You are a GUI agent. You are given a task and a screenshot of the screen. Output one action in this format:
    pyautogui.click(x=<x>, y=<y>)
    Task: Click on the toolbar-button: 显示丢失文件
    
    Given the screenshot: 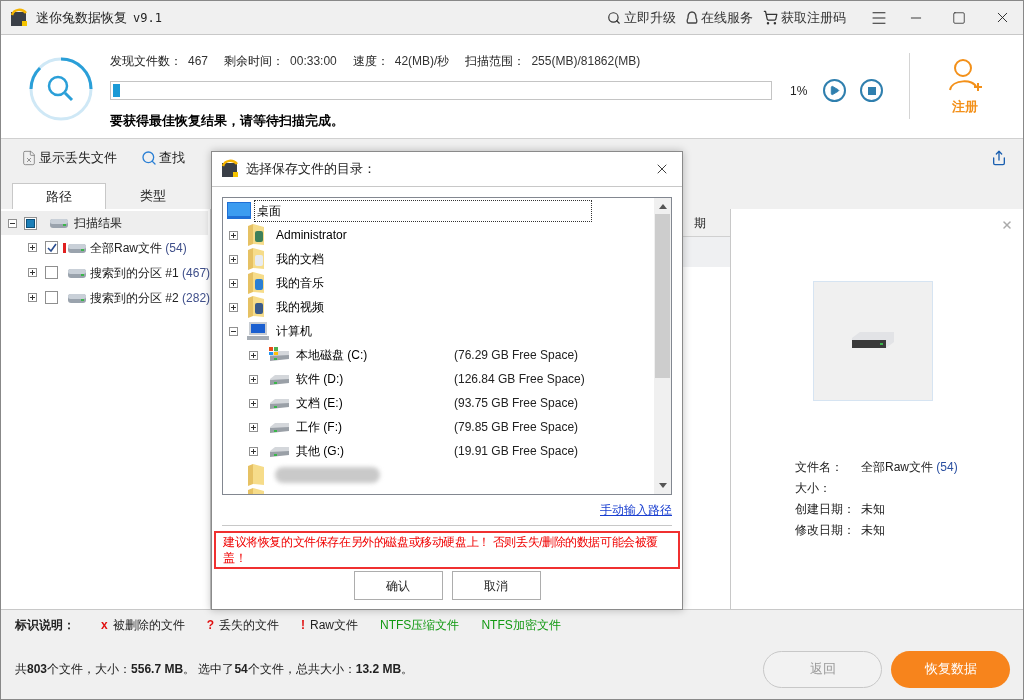 What is the action you would take?
    pyautogui.click(x=69, y=158)
    